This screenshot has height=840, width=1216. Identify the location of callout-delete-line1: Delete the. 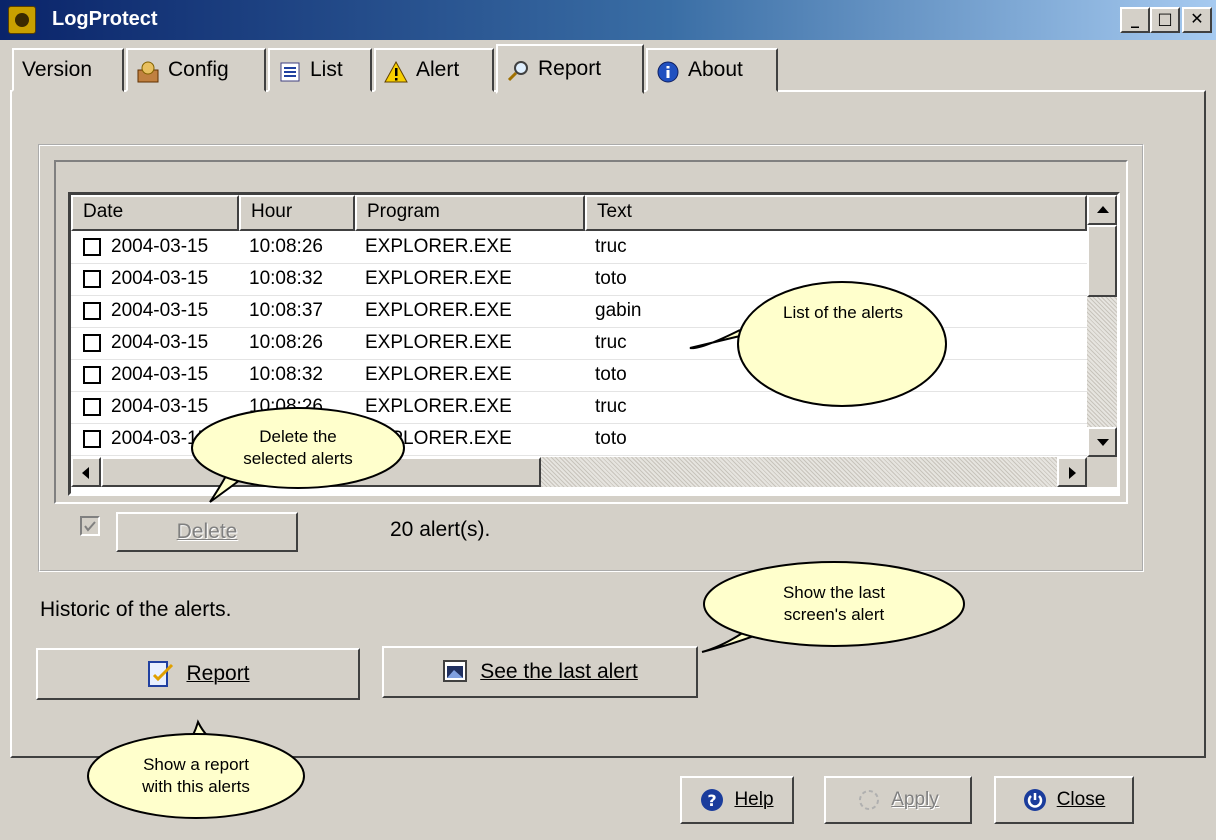
(298, 436).